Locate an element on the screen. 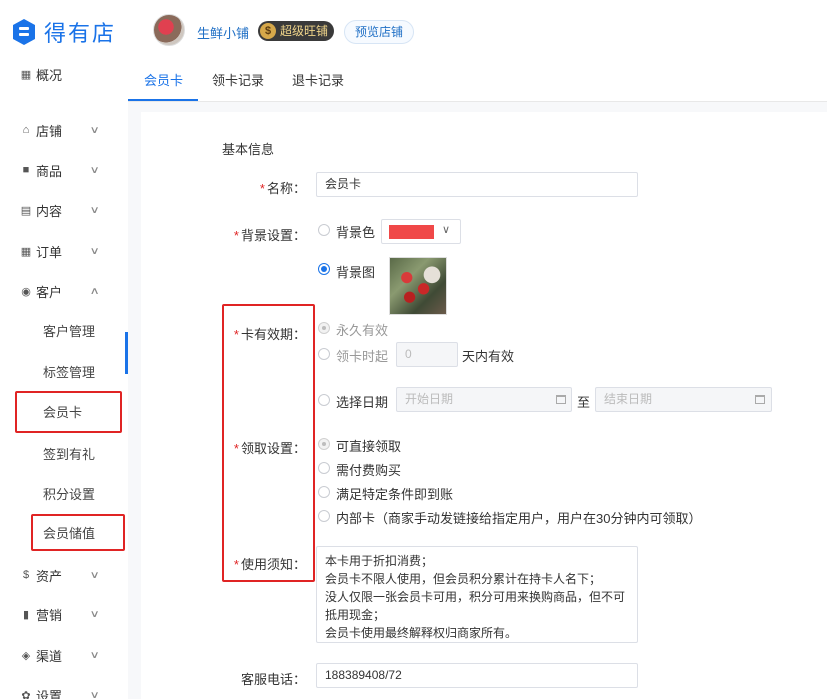  background-image-radio is located at coordinates (324, 269).